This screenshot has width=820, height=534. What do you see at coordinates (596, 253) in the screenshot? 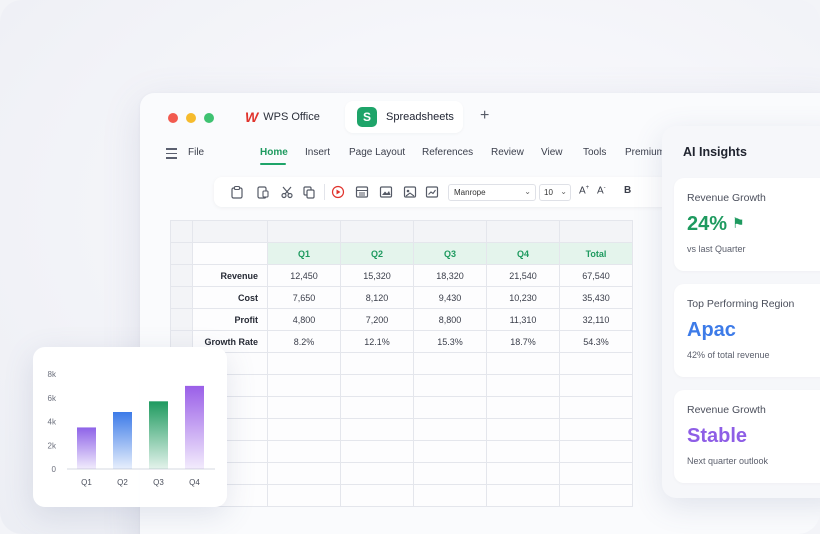
I see `header-cell: Total` at bounding box center [596, 253].